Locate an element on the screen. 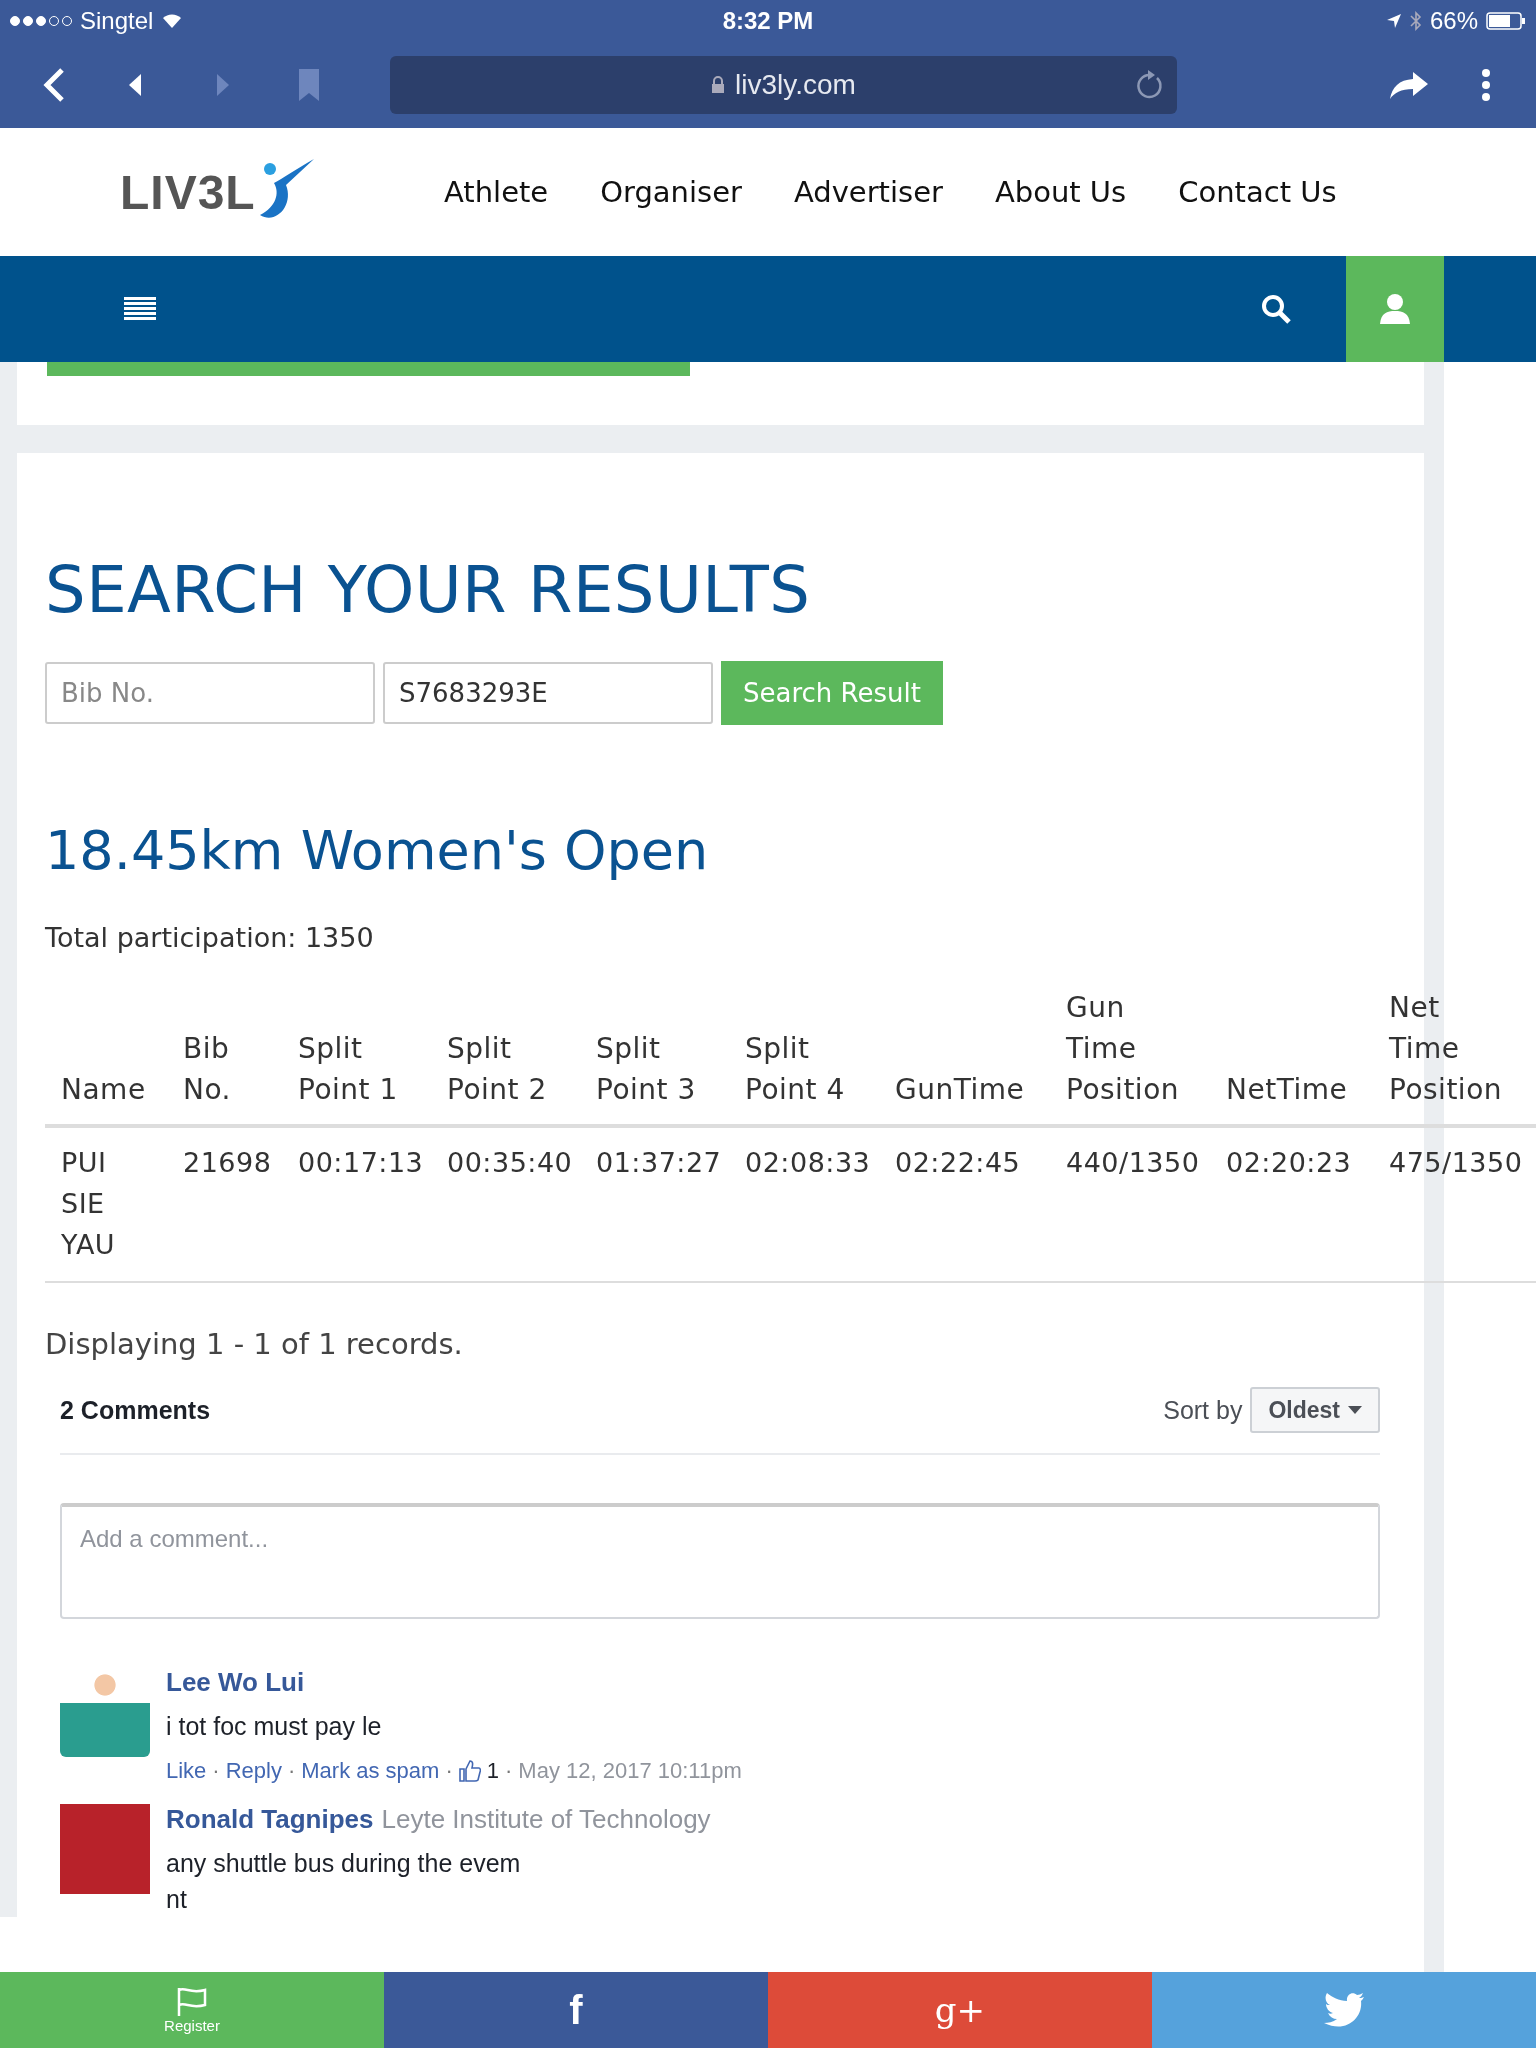  table-cell: 01:37:27 is located at coordinates (659, 1162).